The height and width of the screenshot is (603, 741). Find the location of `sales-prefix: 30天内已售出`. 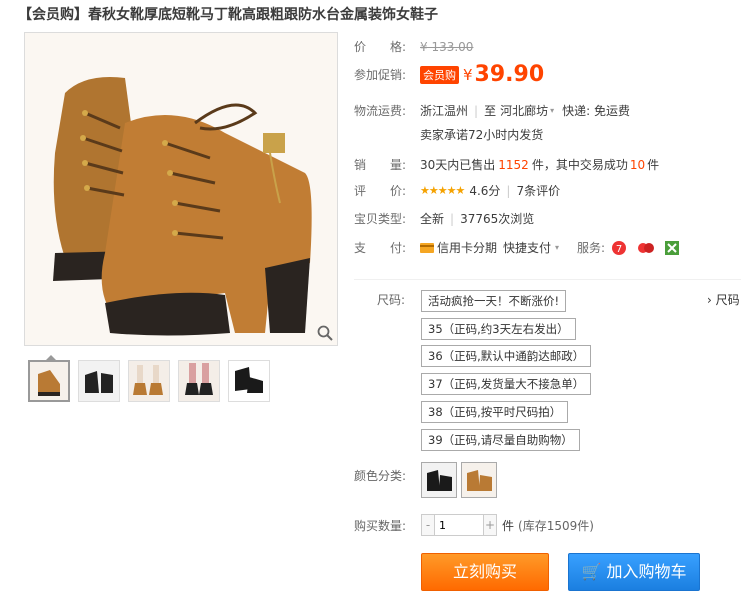

sales-prefix: 30天内已售出 is located at coordinates (458, 165).